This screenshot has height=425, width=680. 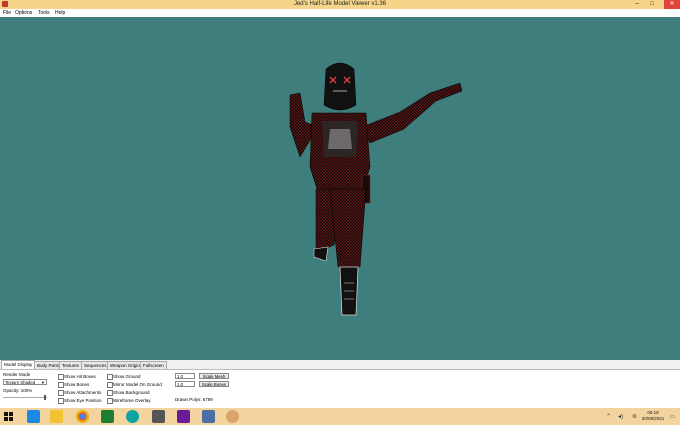 I want to click on wireframe-overlay-label: Wireframe Overlay, so click(x=132, y=400).